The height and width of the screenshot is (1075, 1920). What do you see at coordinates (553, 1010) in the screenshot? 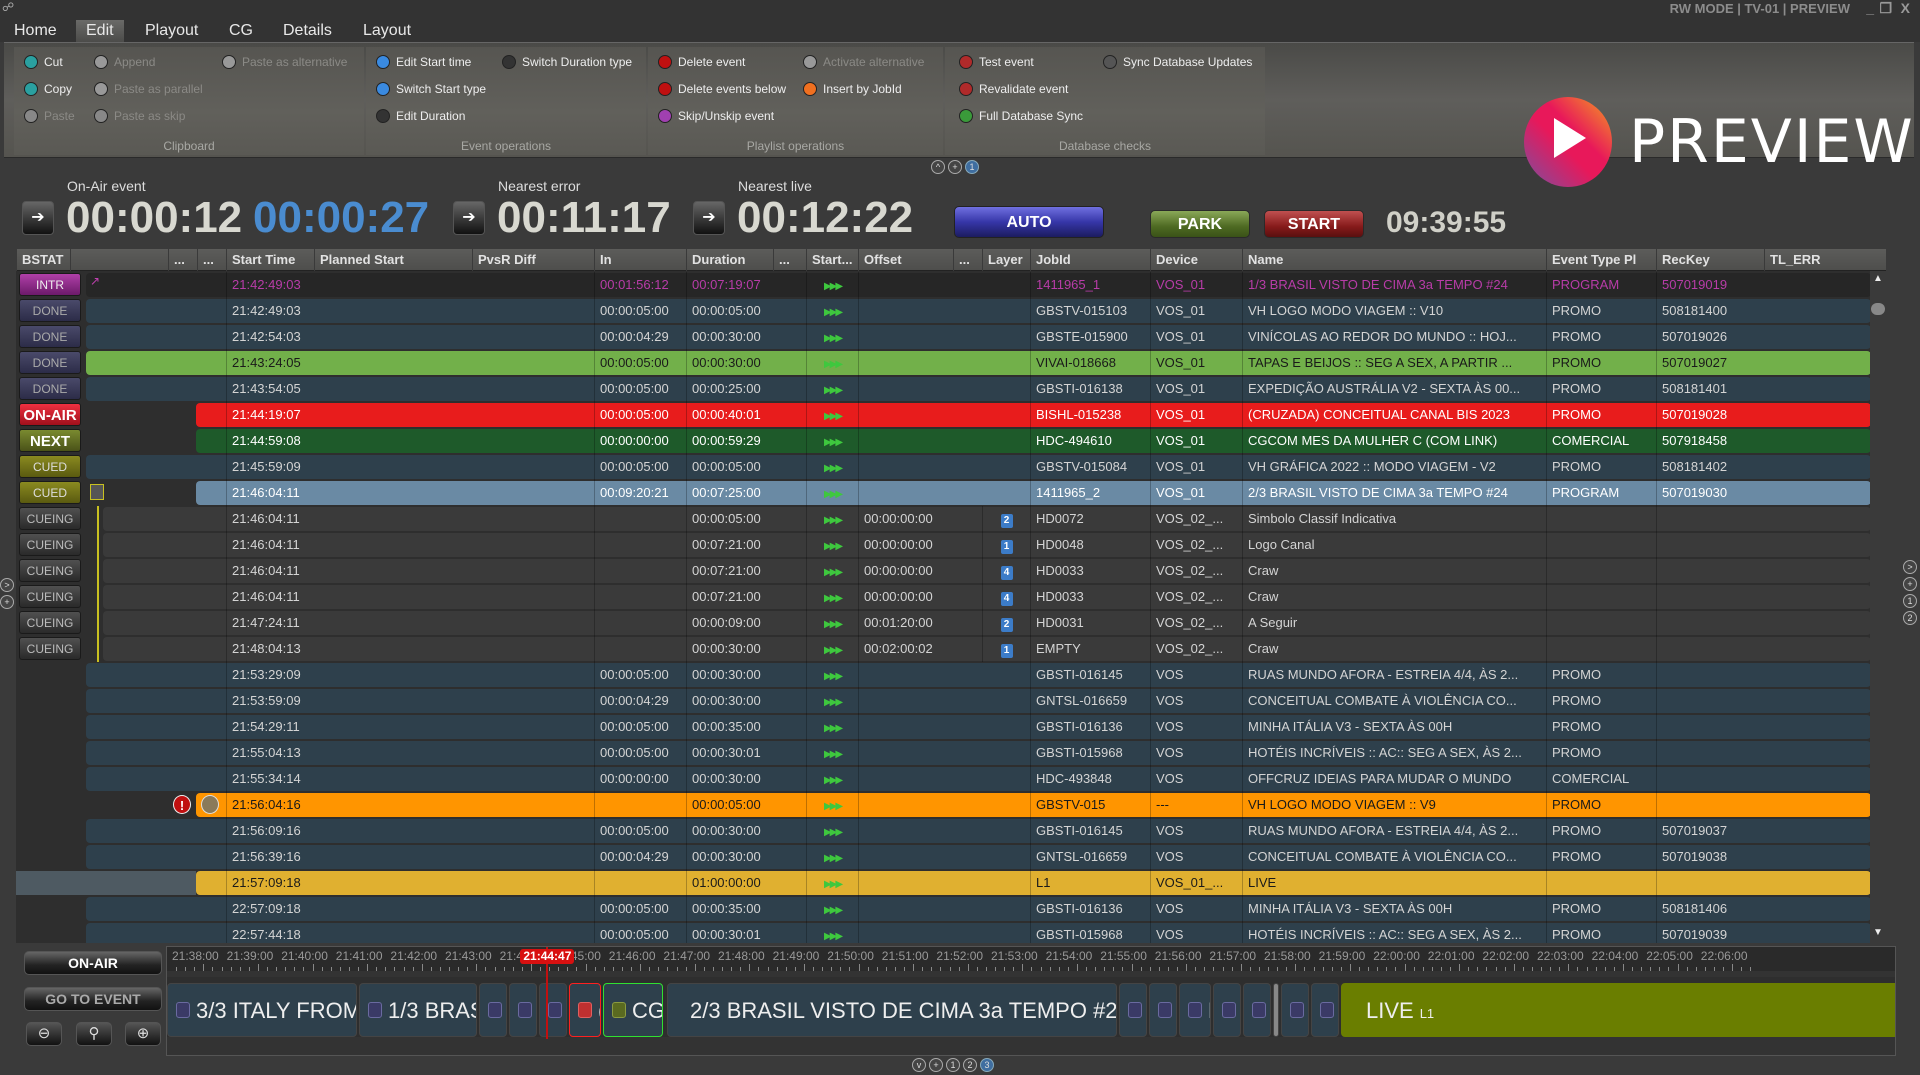
I see `timeline-clip` at bounding box center [553, 1010].